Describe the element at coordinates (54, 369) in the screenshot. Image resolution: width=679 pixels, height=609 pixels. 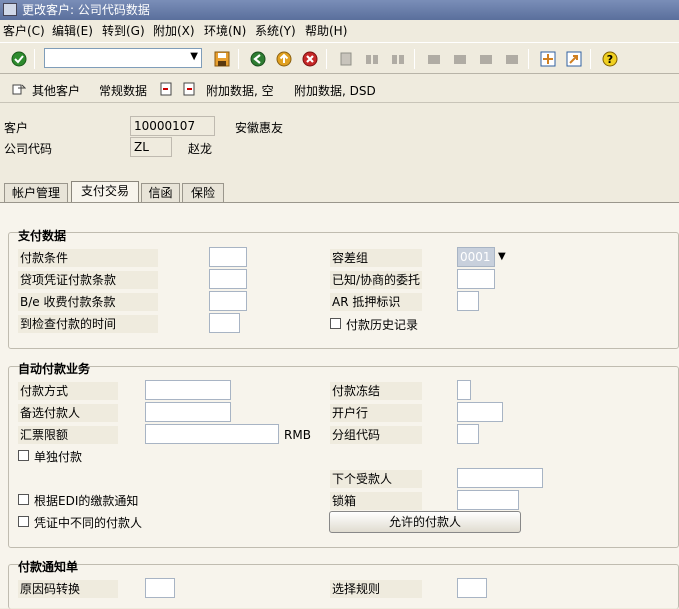
I see `auto-payment-title: 自动付款业务` at that location.